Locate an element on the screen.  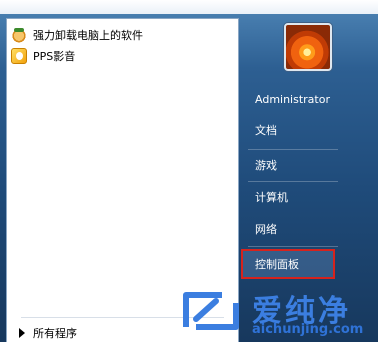
link-label: 网络 is located at coordinates (266, 229).